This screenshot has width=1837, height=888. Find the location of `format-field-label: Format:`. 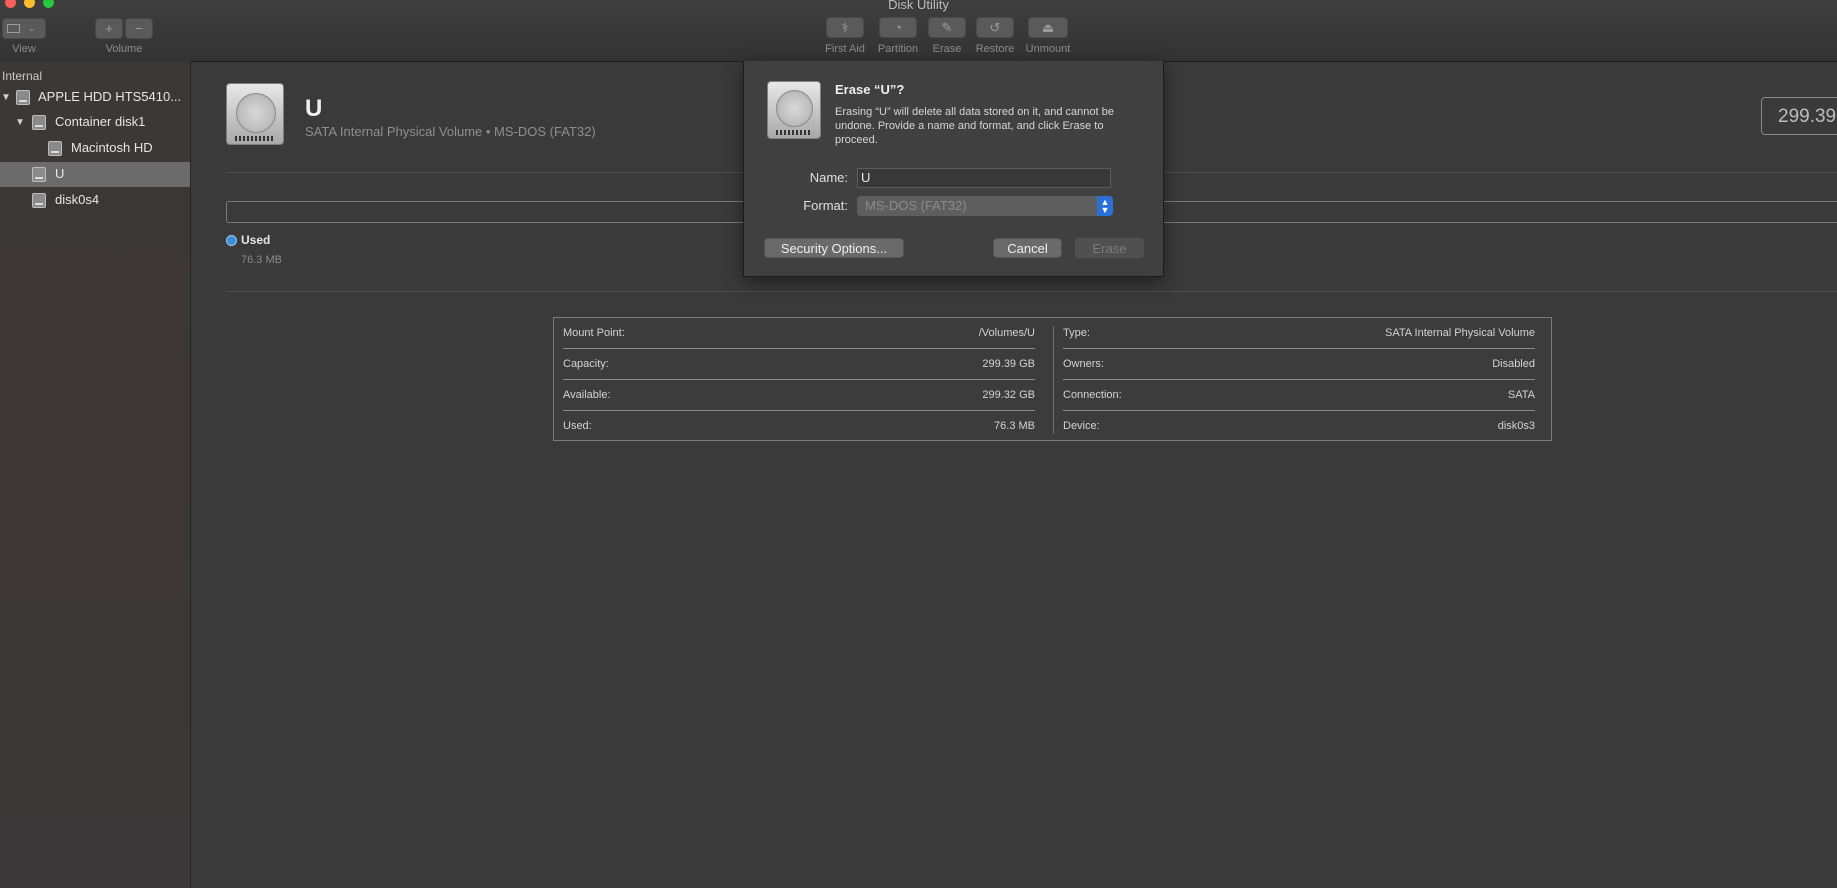

format-field-label: Format: is located at coordinates (825, 205).